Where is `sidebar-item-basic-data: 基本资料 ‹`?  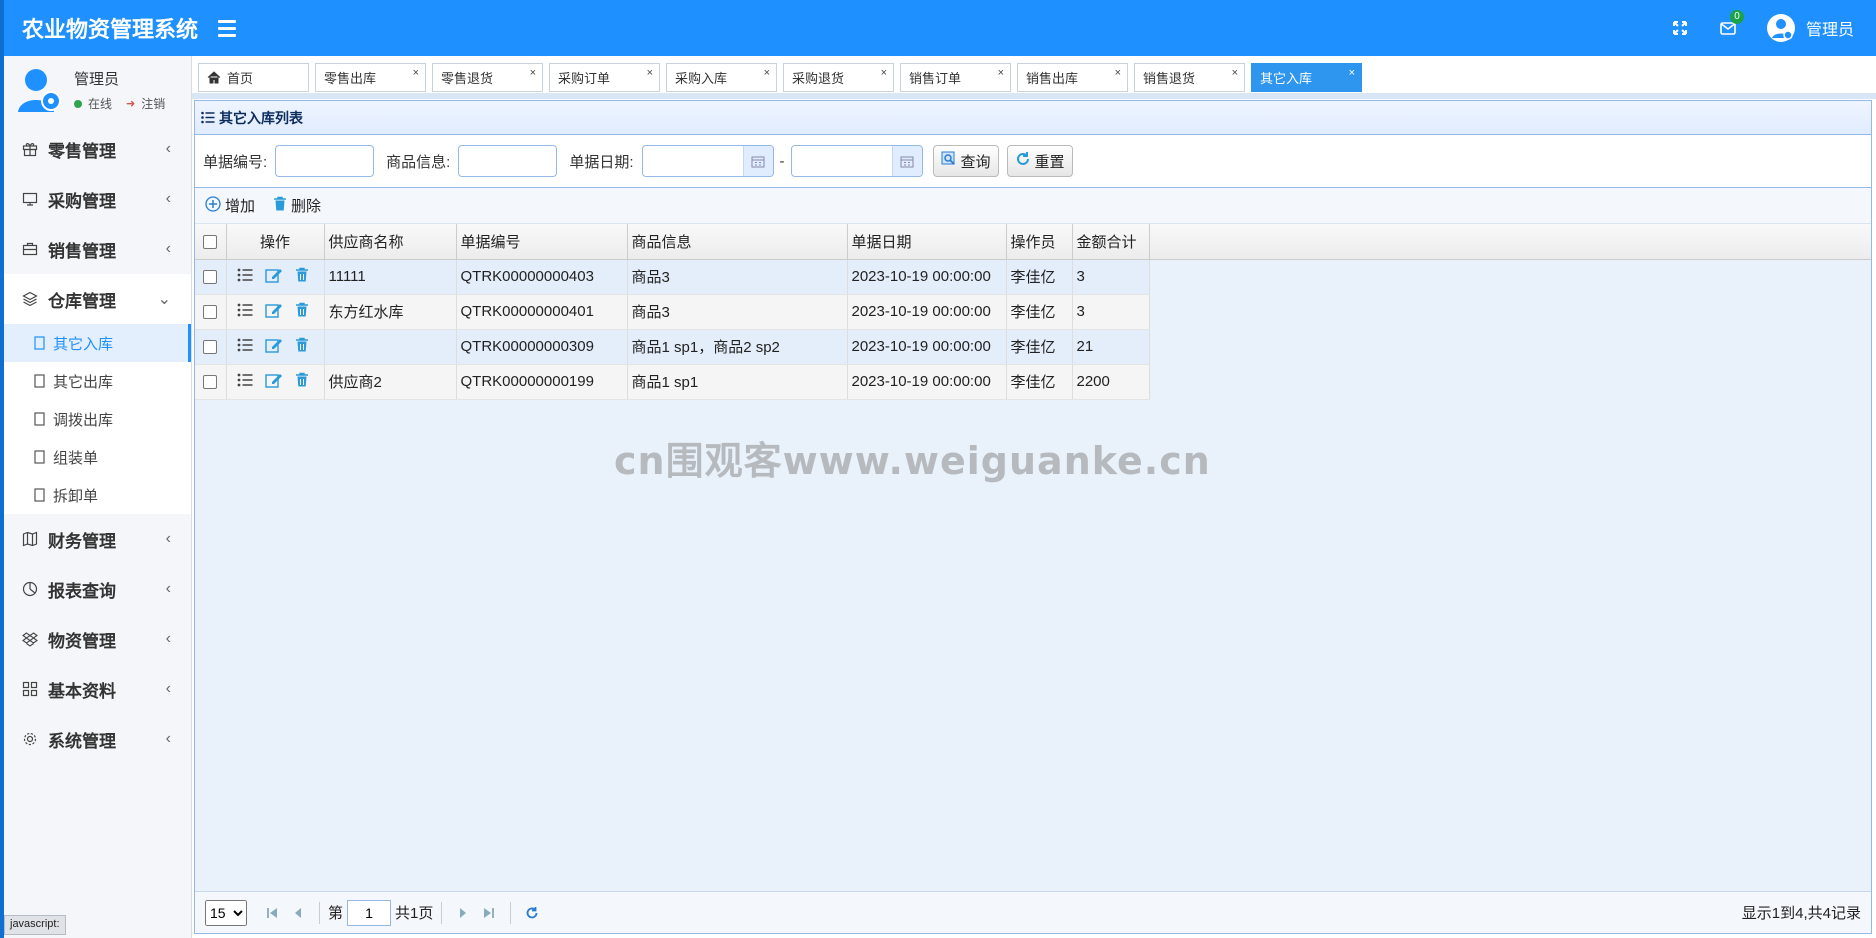 sidebar-item-basic-data: 基本资料 ‹ is located at coordinates (97, 689).